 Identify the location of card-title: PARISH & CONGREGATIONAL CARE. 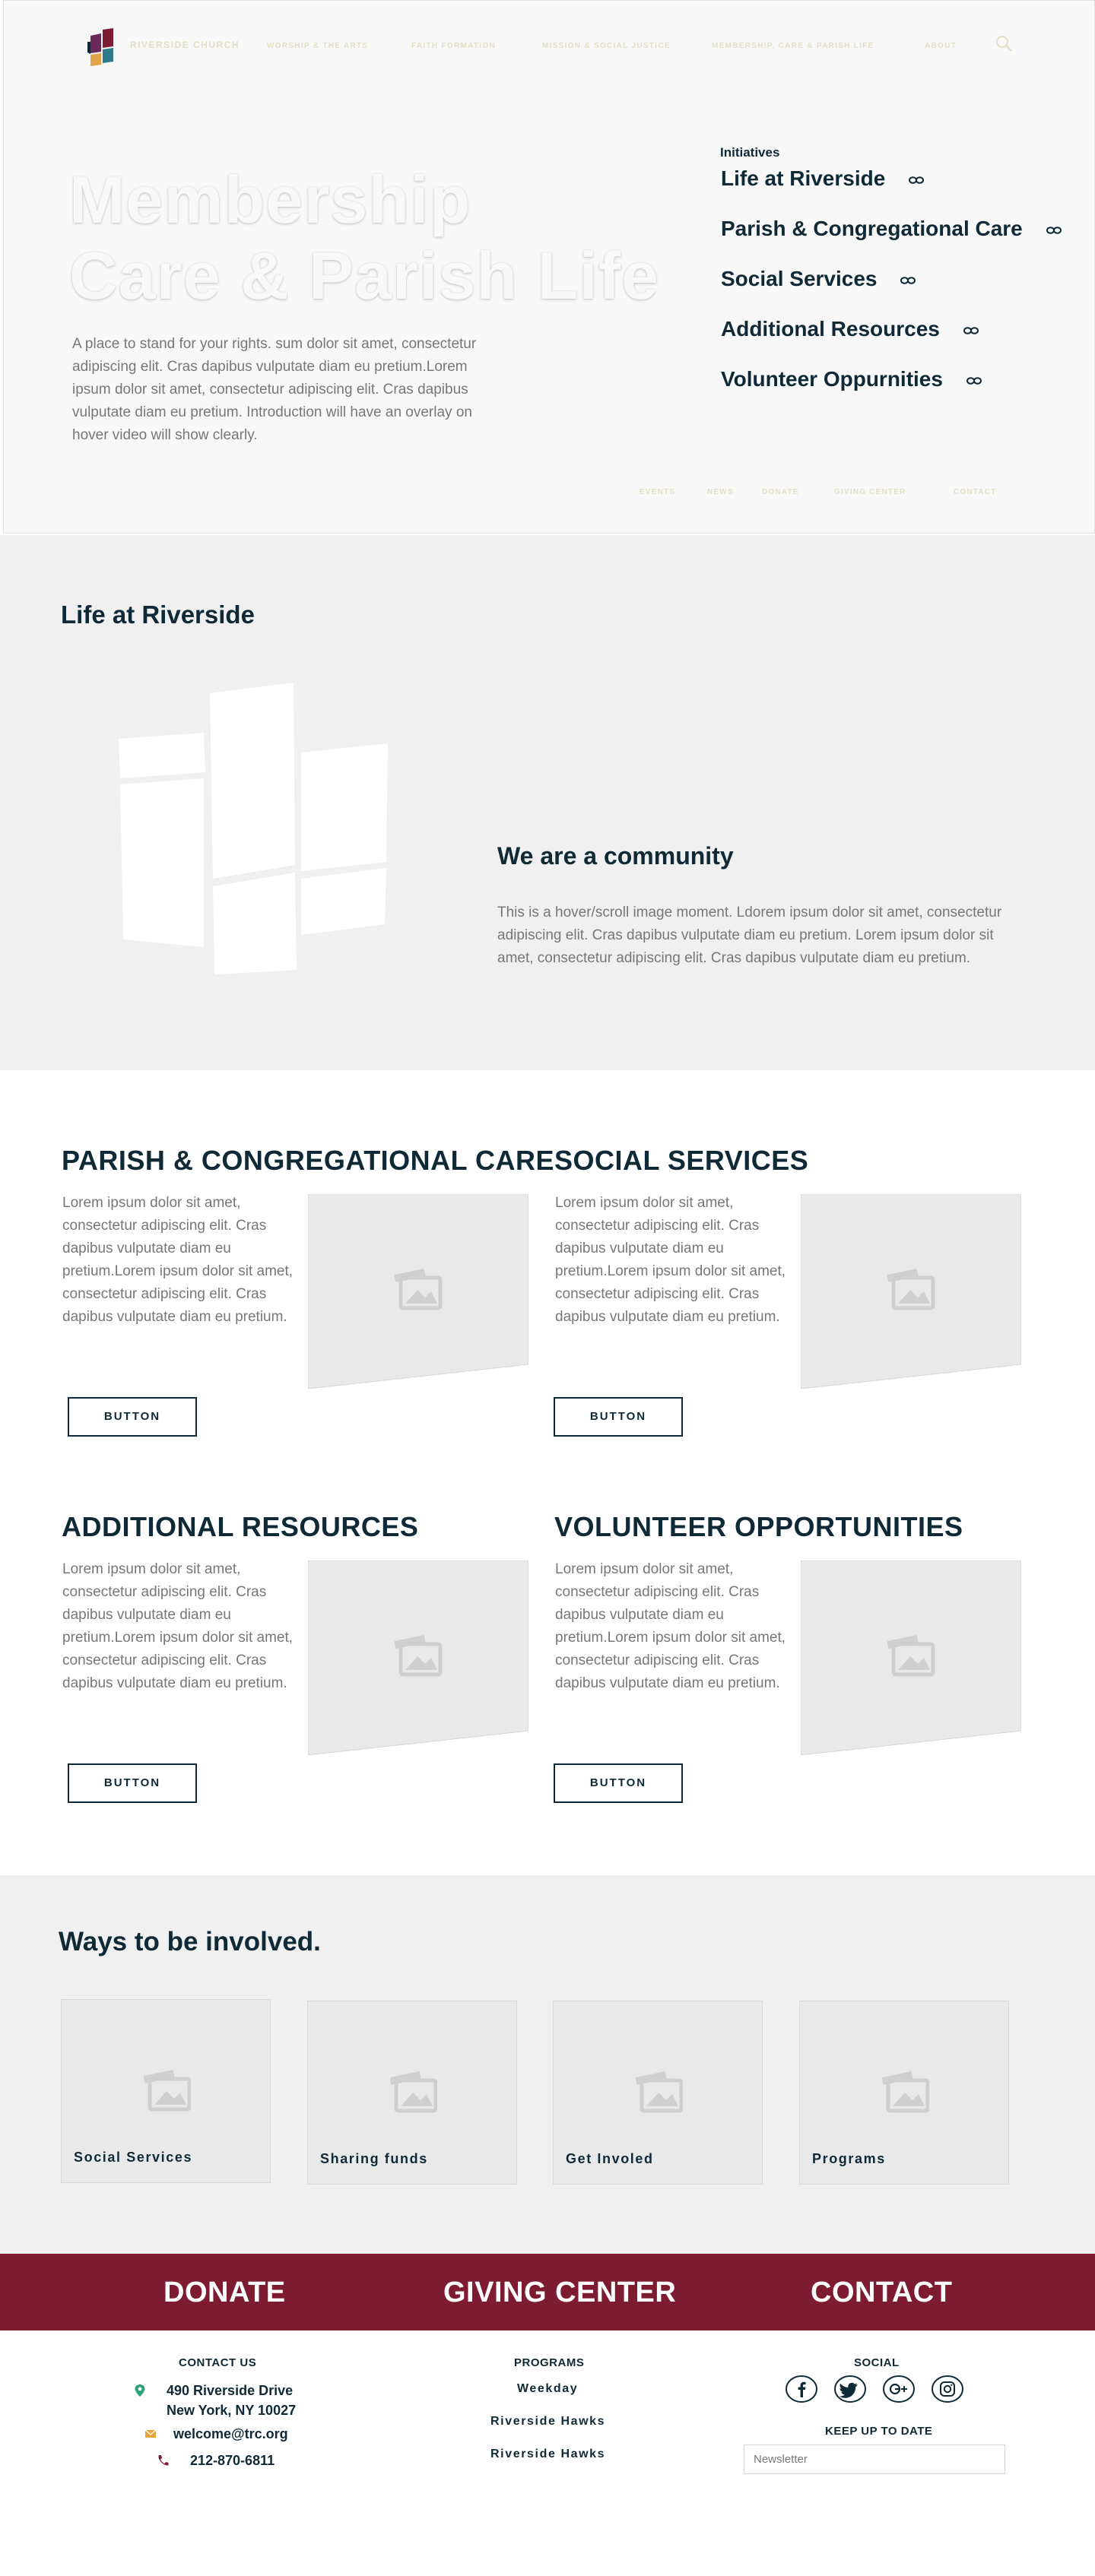
(308, 1160).